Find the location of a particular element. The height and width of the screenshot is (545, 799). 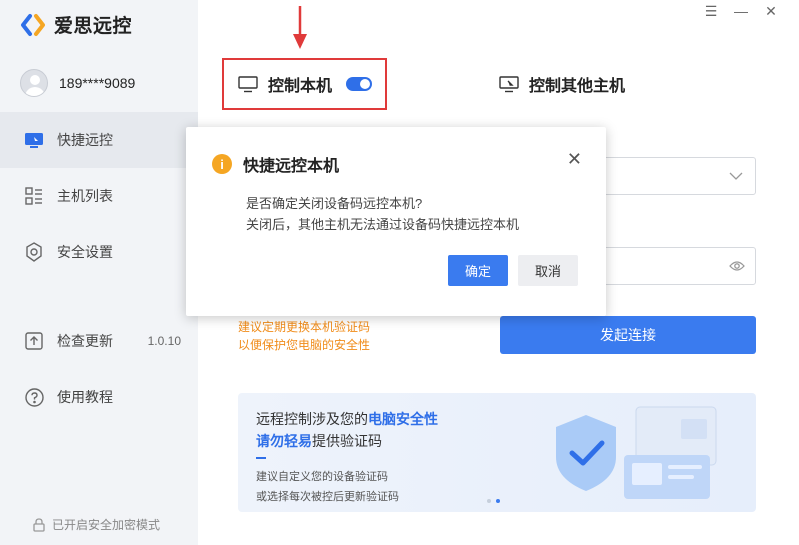

sidebar-item-label: 使用教程 is located at coordinates (85, 397).